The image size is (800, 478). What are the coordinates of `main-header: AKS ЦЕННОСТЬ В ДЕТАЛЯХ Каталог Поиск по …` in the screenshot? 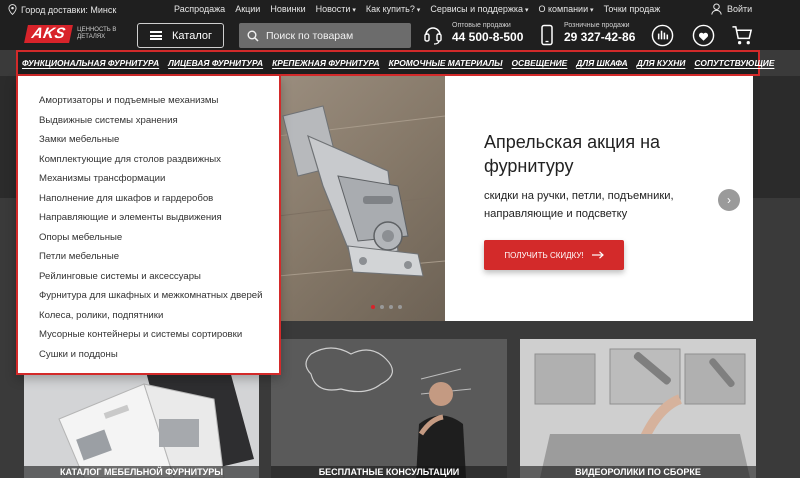 It's located at (400, 35).